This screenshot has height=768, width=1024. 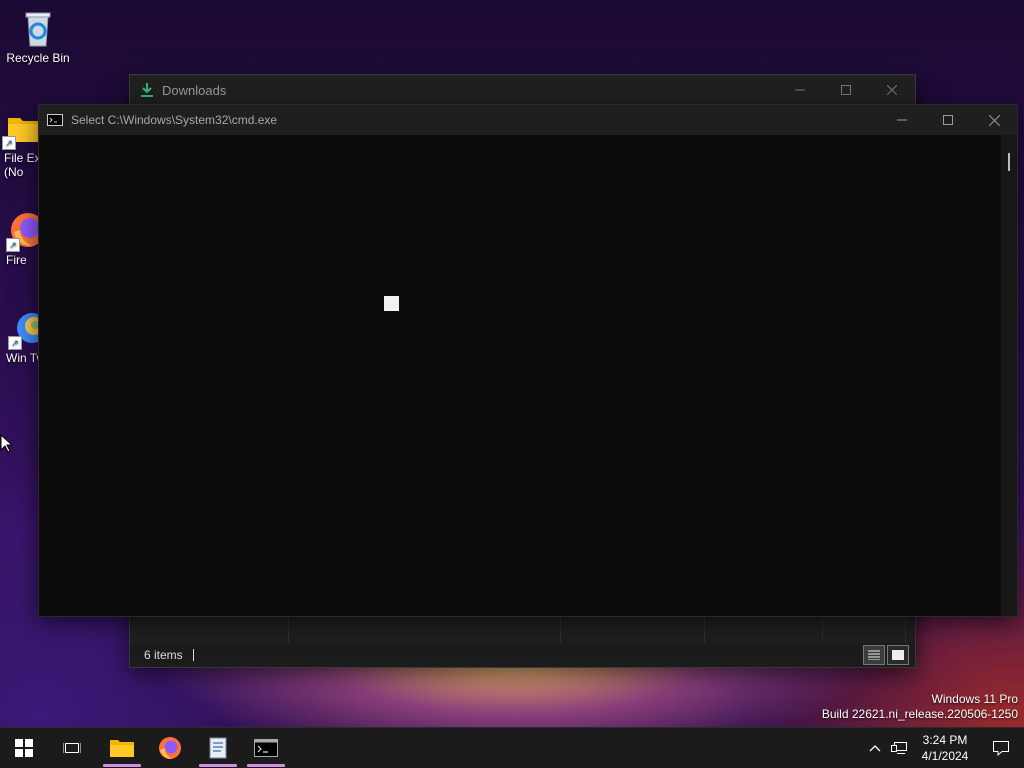 What do you see at coordinates (522, 629) in the screenshot?
I see `column-dividers` at bounding box center [522, 629].